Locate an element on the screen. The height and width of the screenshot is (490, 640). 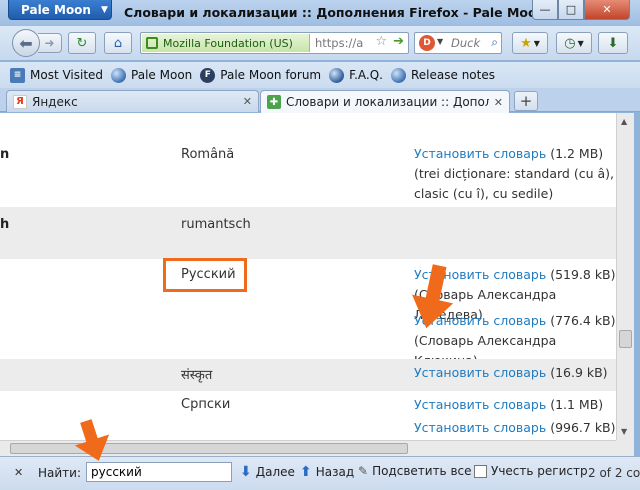
dict-size: (1.2 MB) is located at coordinates (577, 153).